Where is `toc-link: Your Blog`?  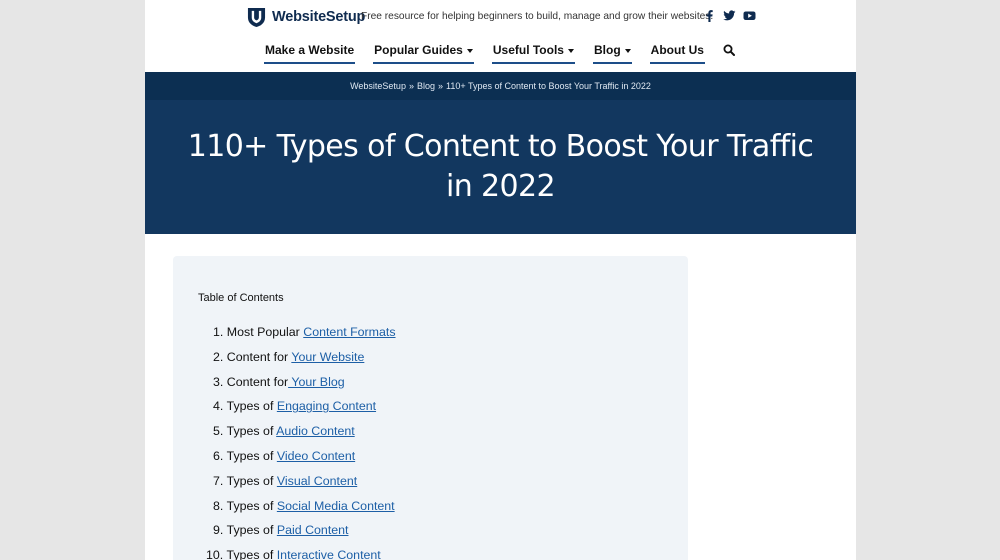 toc-link: Your Blog is located at coordinates (316, 382).